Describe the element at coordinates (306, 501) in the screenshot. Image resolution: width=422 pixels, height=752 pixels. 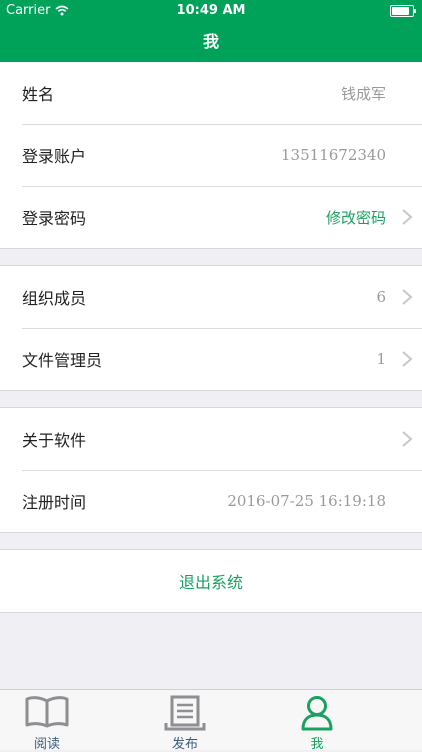
I see `register-time-value: 2016-07-25 16:19:18` at that location.